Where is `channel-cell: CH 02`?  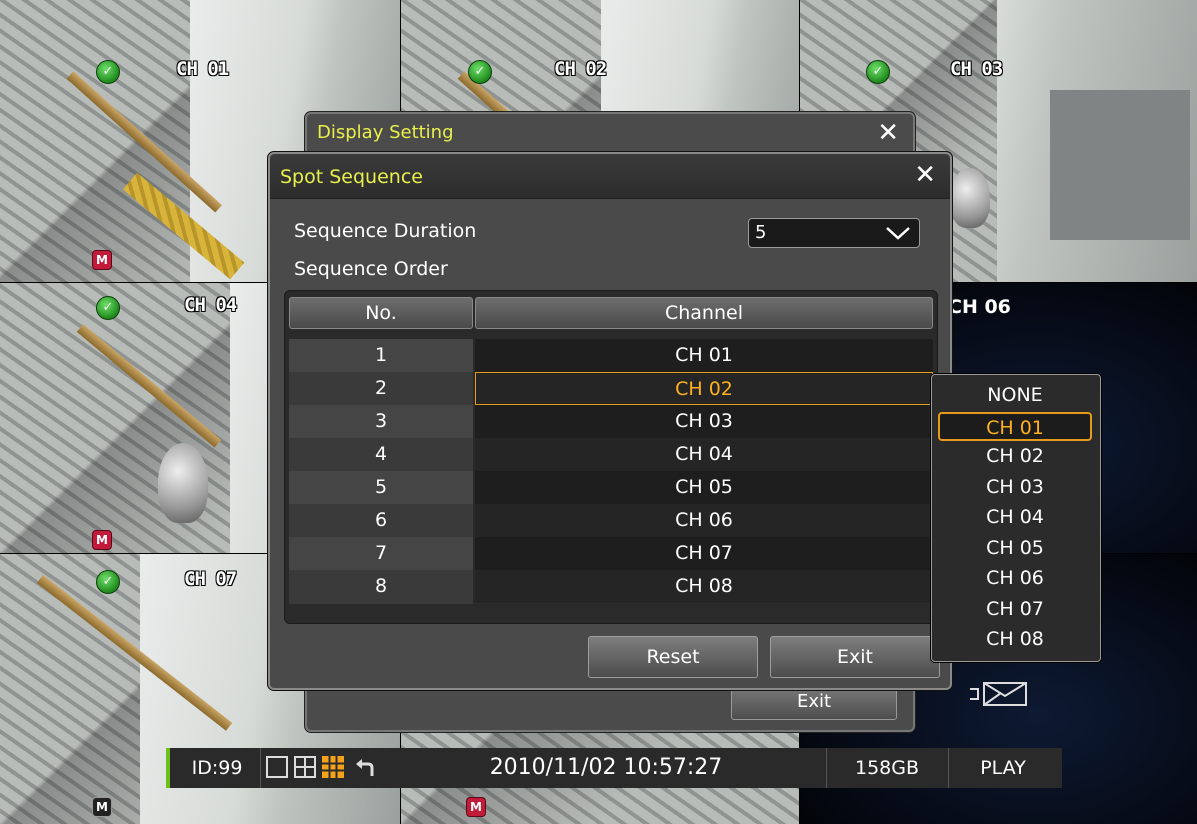 channel-cell: CH 02 is located at coordinates (704, 388).